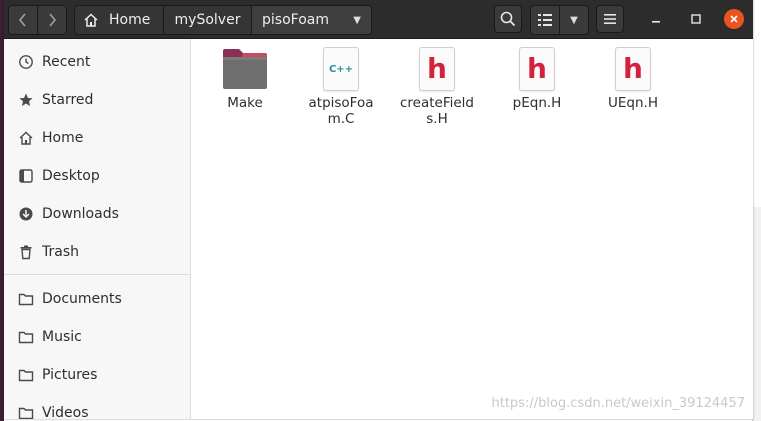  I want to click on sidebar-item-label: Home, so click(63, 138).